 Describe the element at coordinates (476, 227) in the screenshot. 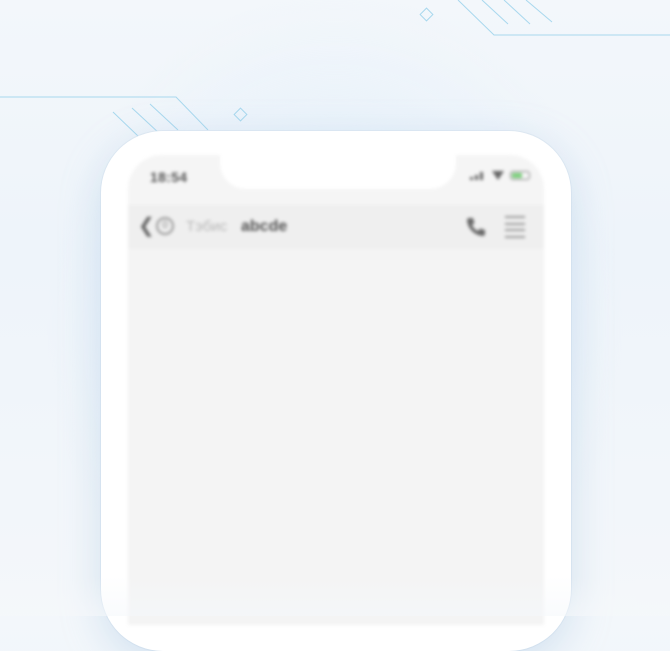

I see `phone-icon` at that location.